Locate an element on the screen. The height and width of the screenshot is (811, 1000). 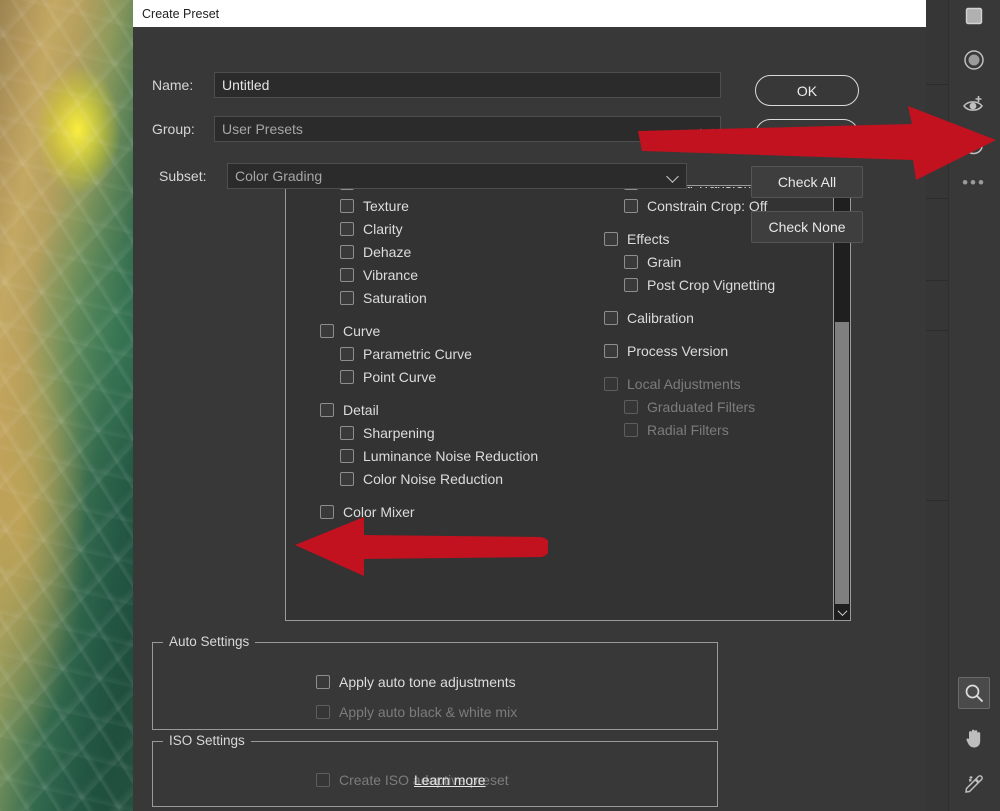
name-row: Name: Untitled is located at coordinates (436, 85).